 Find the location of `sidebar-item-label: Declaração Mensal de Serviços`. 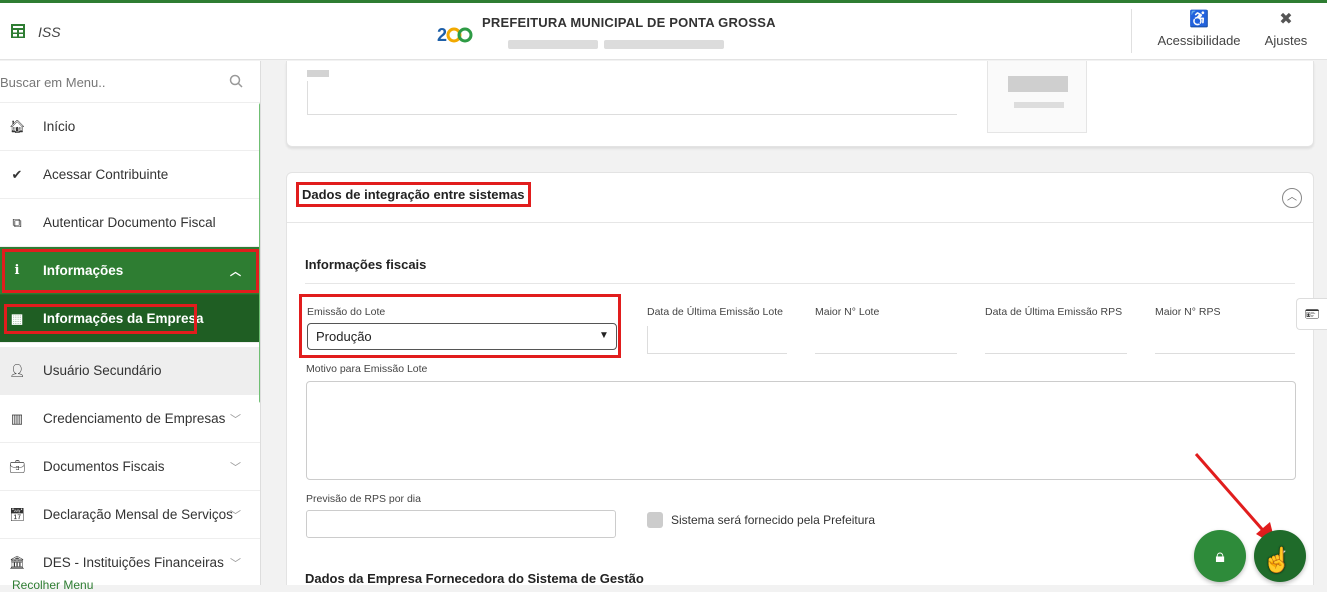

sidebar-item-label: Declaração Mensal de Serviços is located at coordinates (138, 514).